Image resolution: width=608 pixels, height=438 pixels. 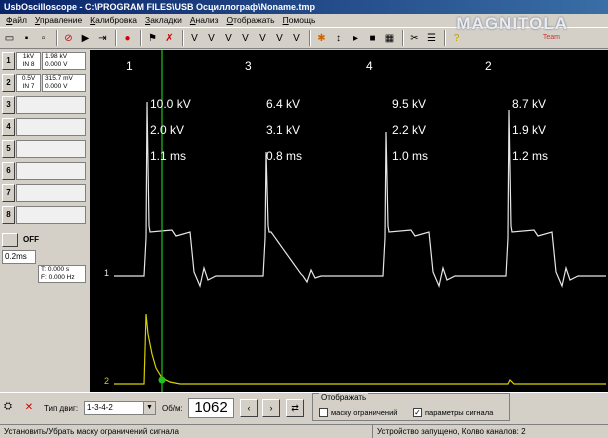 What do you see at coordinates (51, 149) in the screenshot?
I see `channel-5-values` at bounding box center [51, 149].